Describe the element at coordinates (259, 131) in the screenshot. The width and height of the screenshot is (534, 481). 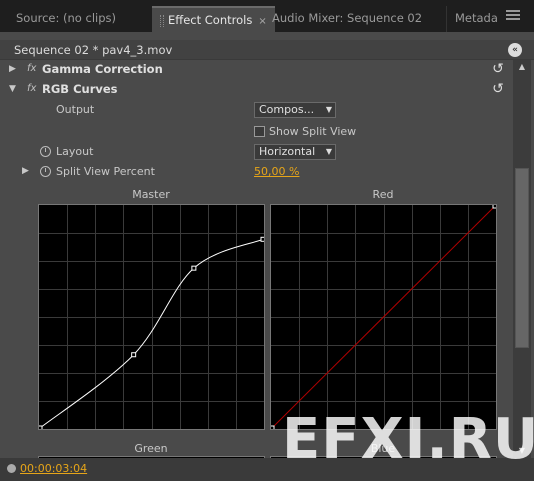
I see `show-split-view-checkbox` at that location.